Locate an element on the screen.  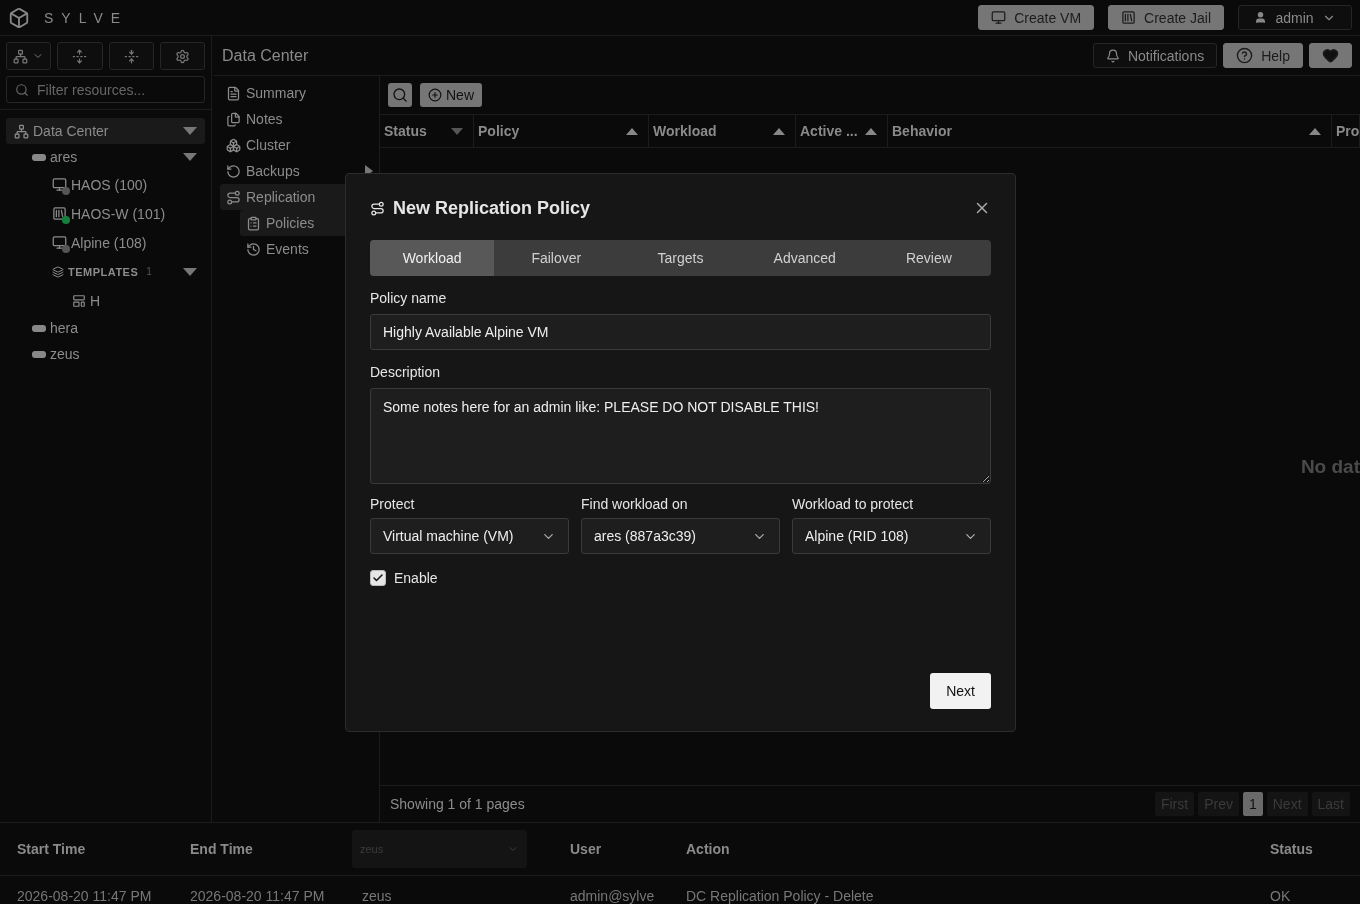
tree-label: TEMPLATES is located at coordinates (103, 271).